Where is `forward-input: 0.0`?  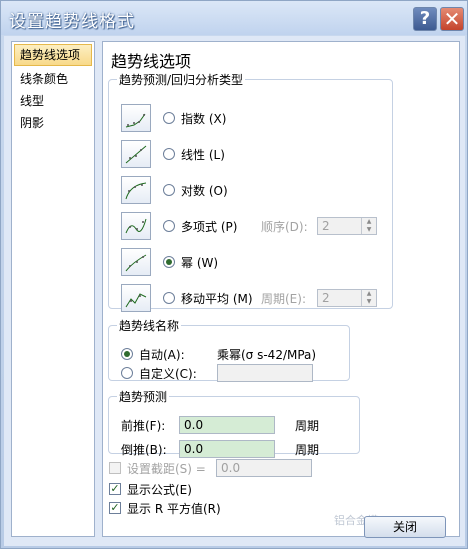
forward-input: 0.0 is located at coordinates (227, 425).